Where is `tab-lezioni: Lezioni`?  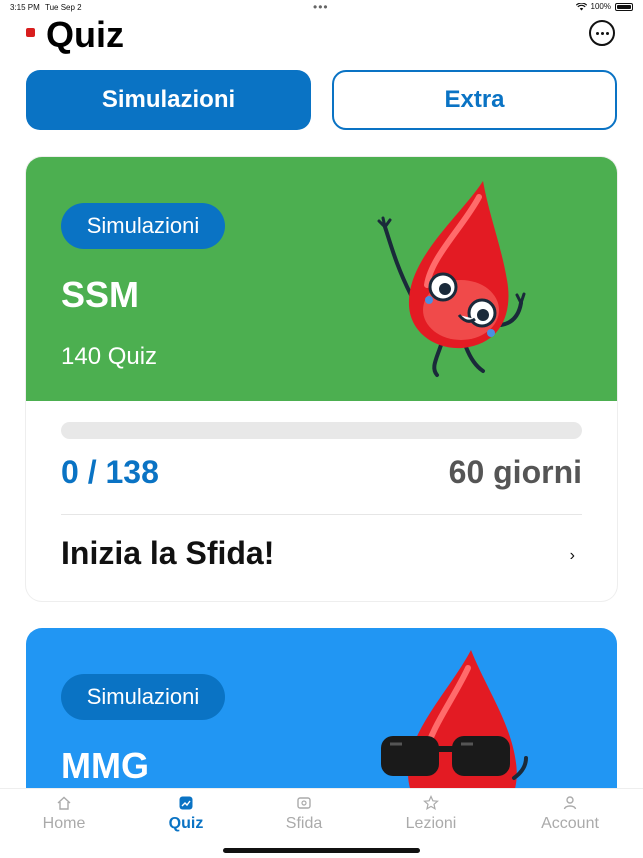 tab-lezioni: Lezioni is located at coordinates (431, 814).